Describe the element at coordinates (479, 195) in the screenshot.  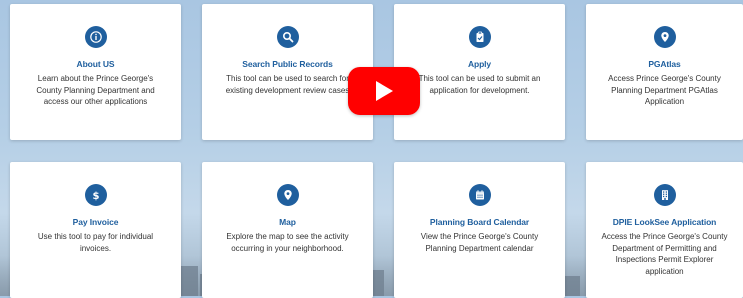
I see `calendar-icon` at that location.